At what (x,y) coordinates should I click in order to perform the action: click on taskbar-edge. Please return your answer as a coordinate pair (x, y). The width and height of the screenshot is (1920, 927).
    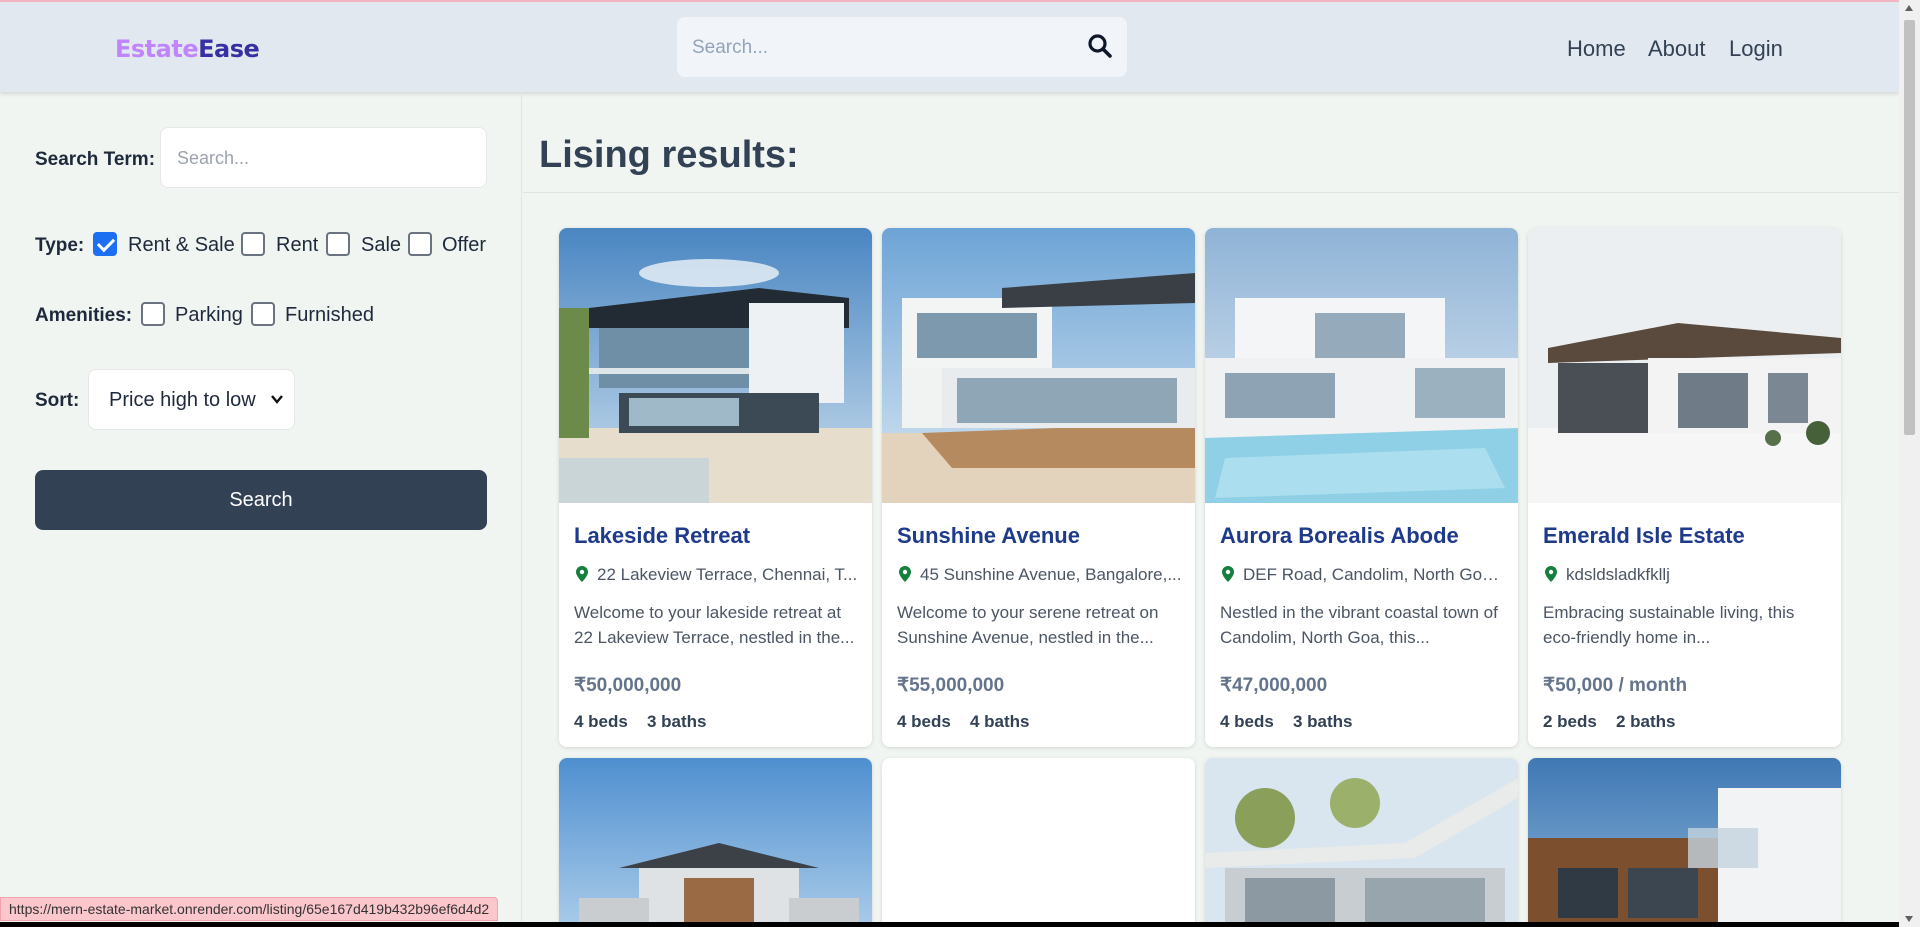
    Looking at the image, I should click on (949, 924).